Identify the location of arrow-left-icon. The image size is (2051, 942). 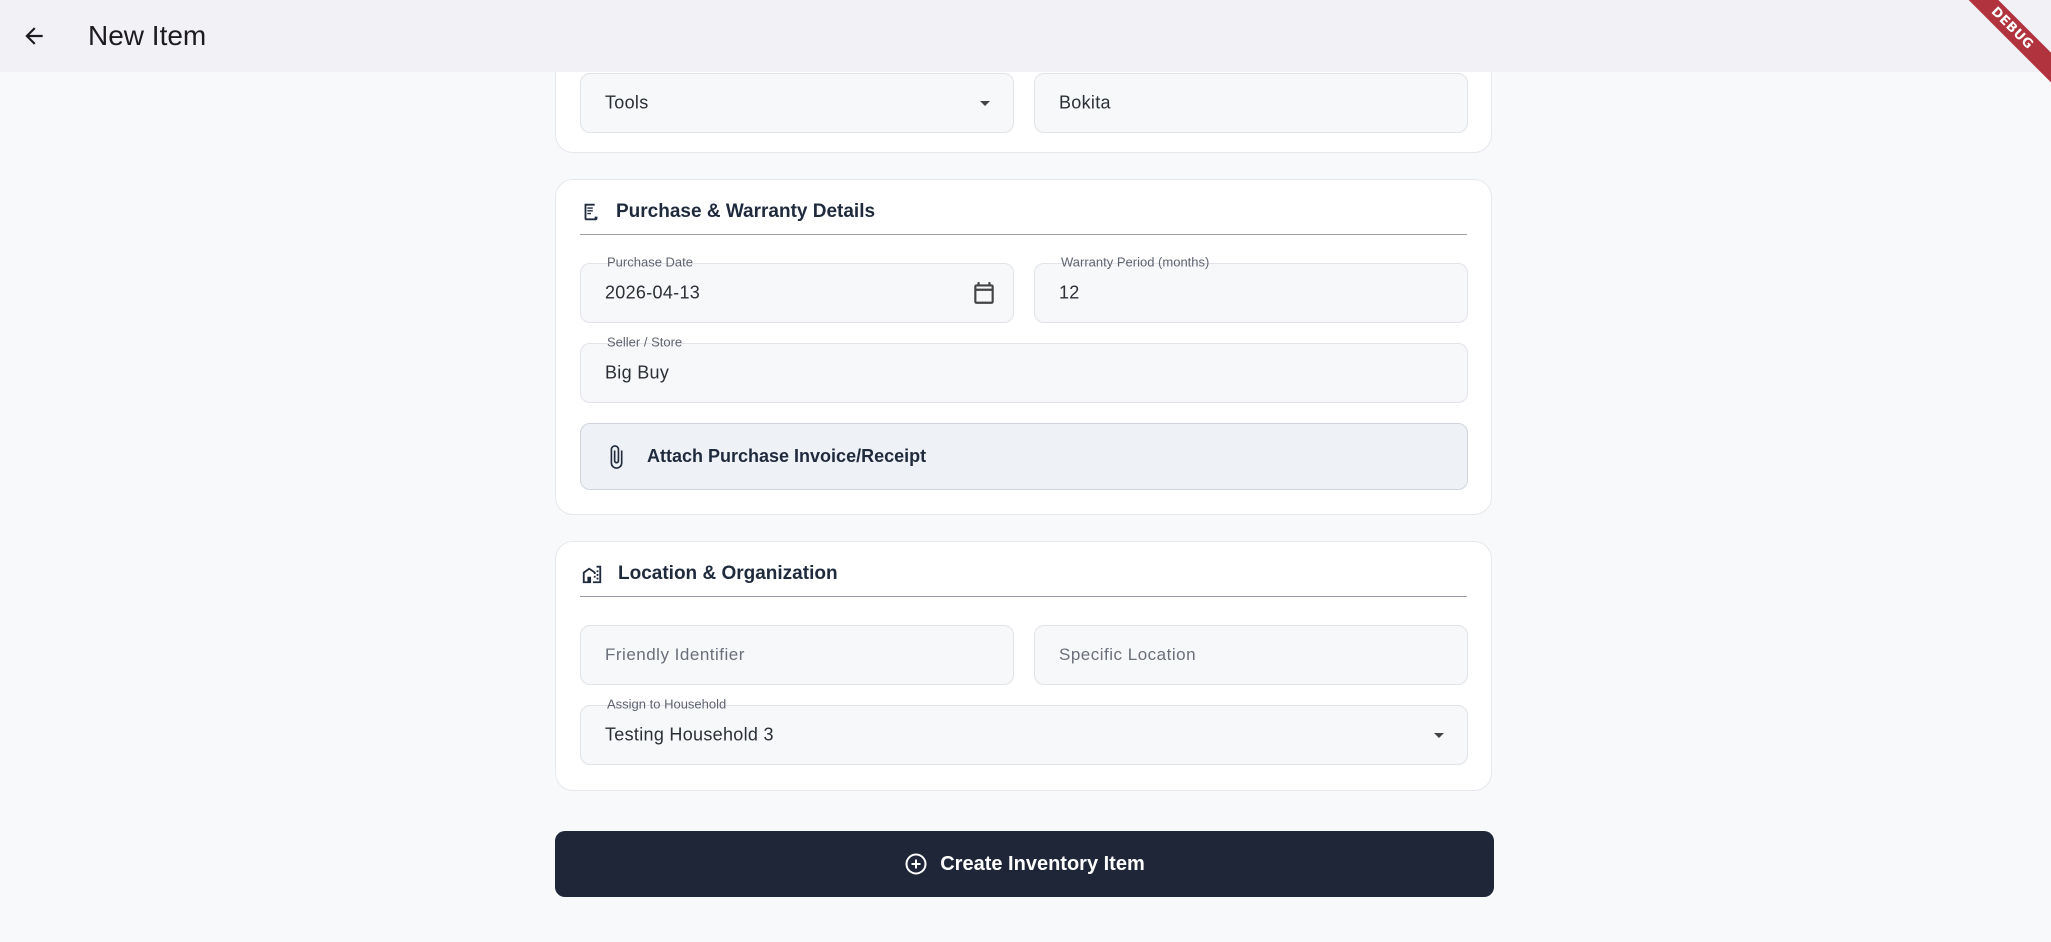
(34, 36).